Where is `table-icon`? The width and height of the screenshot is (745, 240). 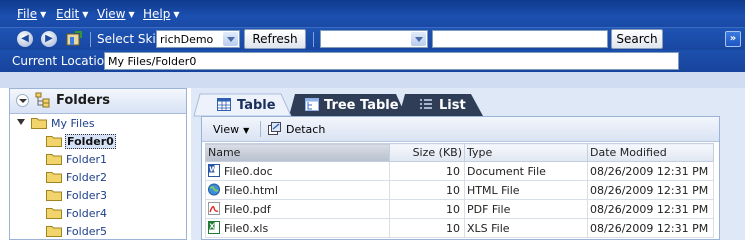 table-icon is located at coordinates (224, 104).